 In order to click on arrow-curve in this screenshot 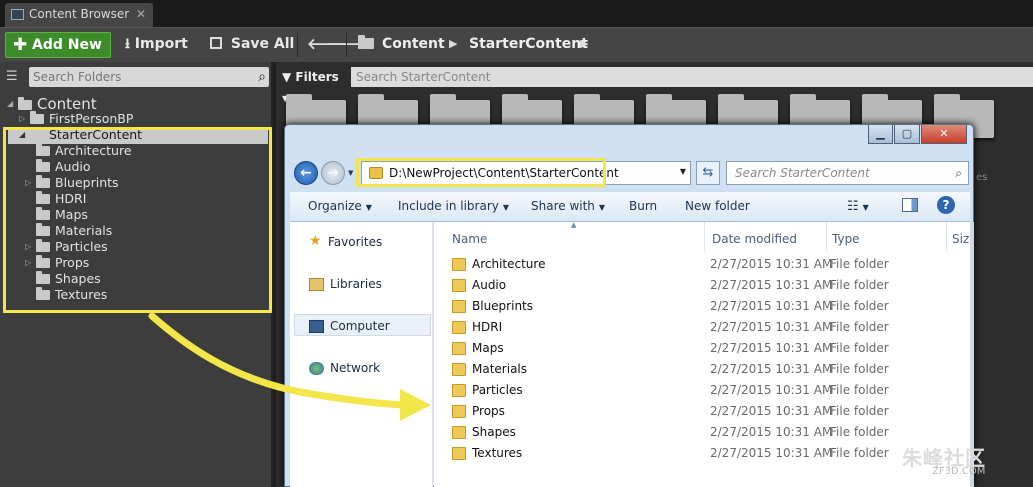, I will do `click(277, 360)`.